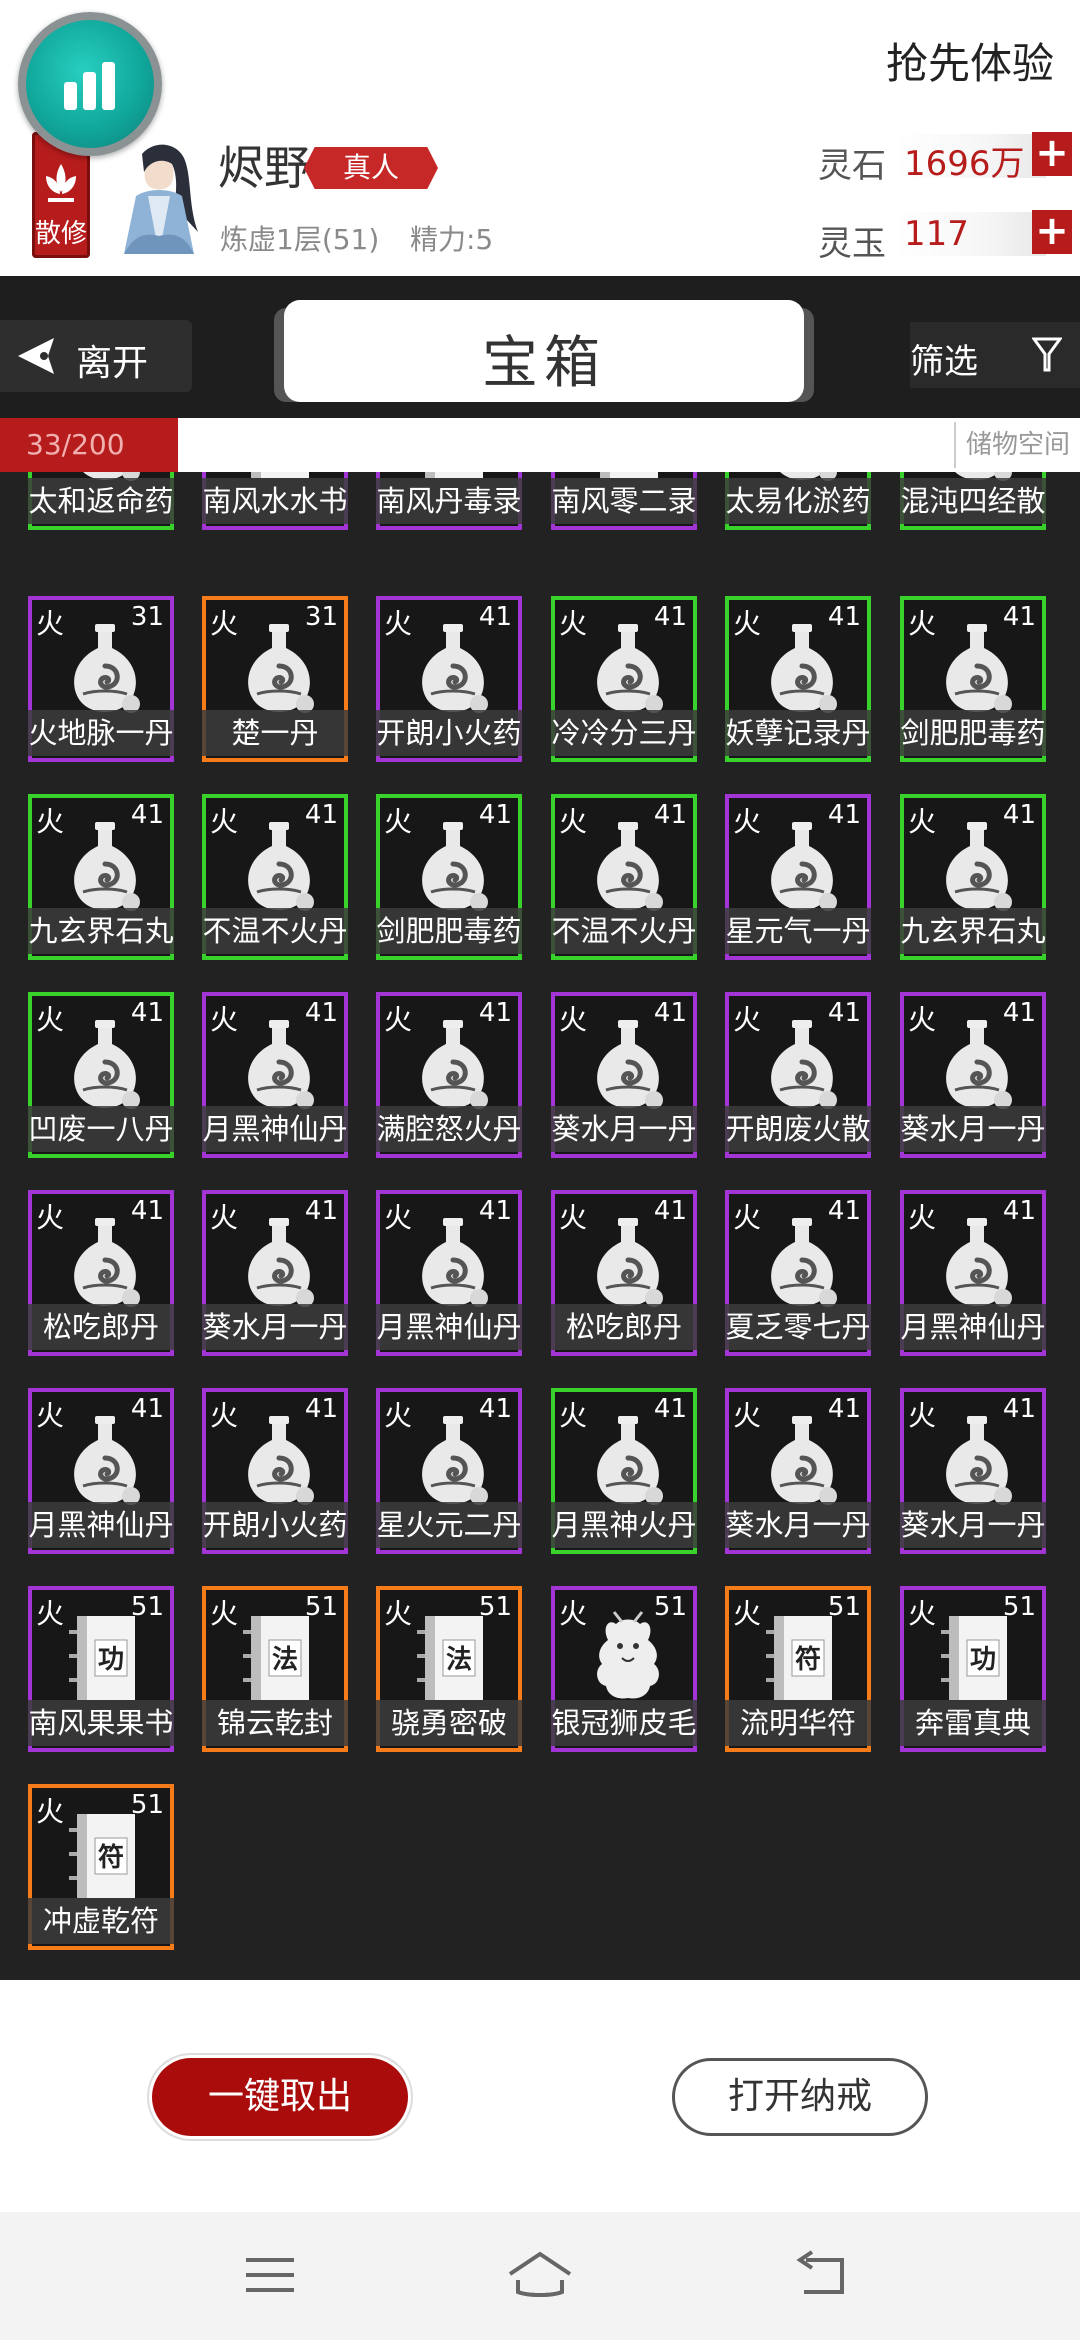  What do you see at coordinates (101, 501) in the screenshot?
I see `inventory-item: 太和返命药` at bounding box center [101, 501].